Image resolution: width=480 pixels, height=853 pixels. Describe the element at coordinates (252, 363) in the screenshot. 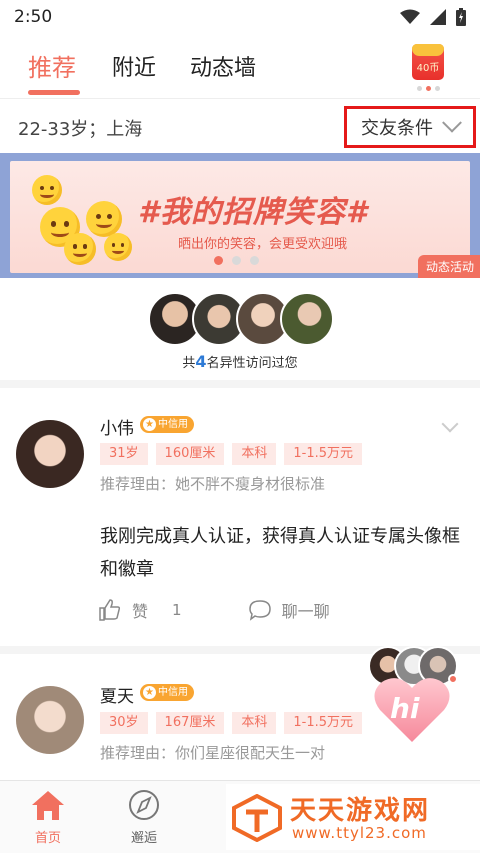

I see `visitor-suffix: 名异性访问过您` at that location.